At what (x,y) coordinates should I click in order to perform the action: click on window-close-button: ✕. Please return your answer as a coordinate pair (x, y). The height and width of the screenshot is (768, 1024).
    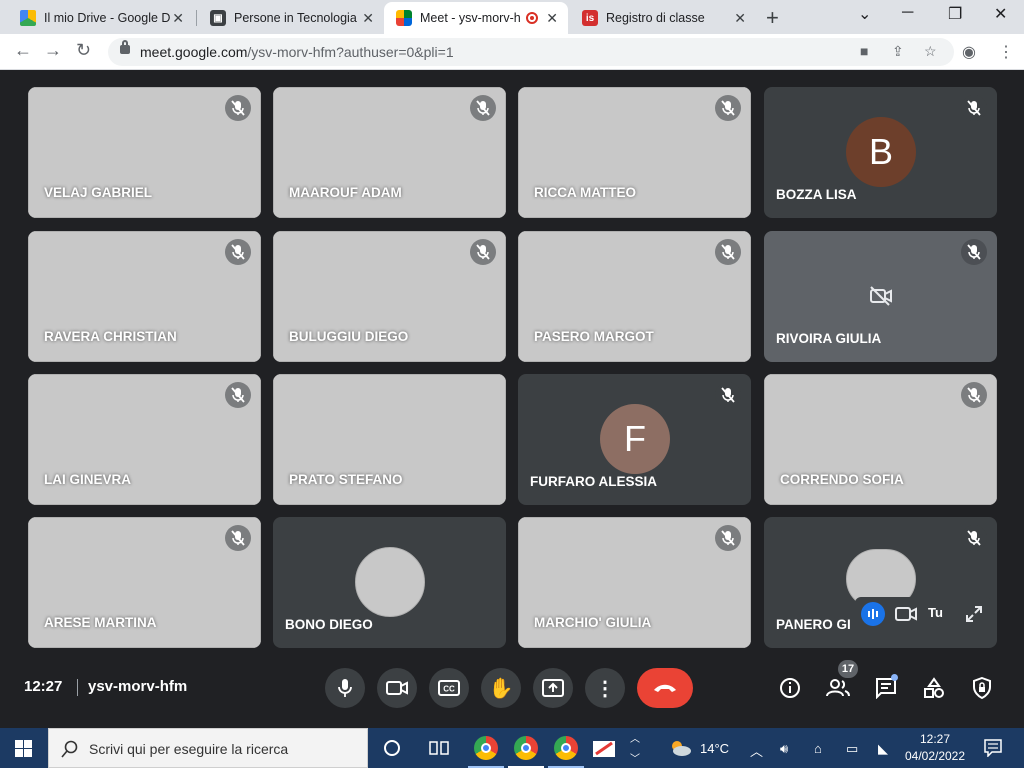
    Looking at the image, I should click on (1000, 14).